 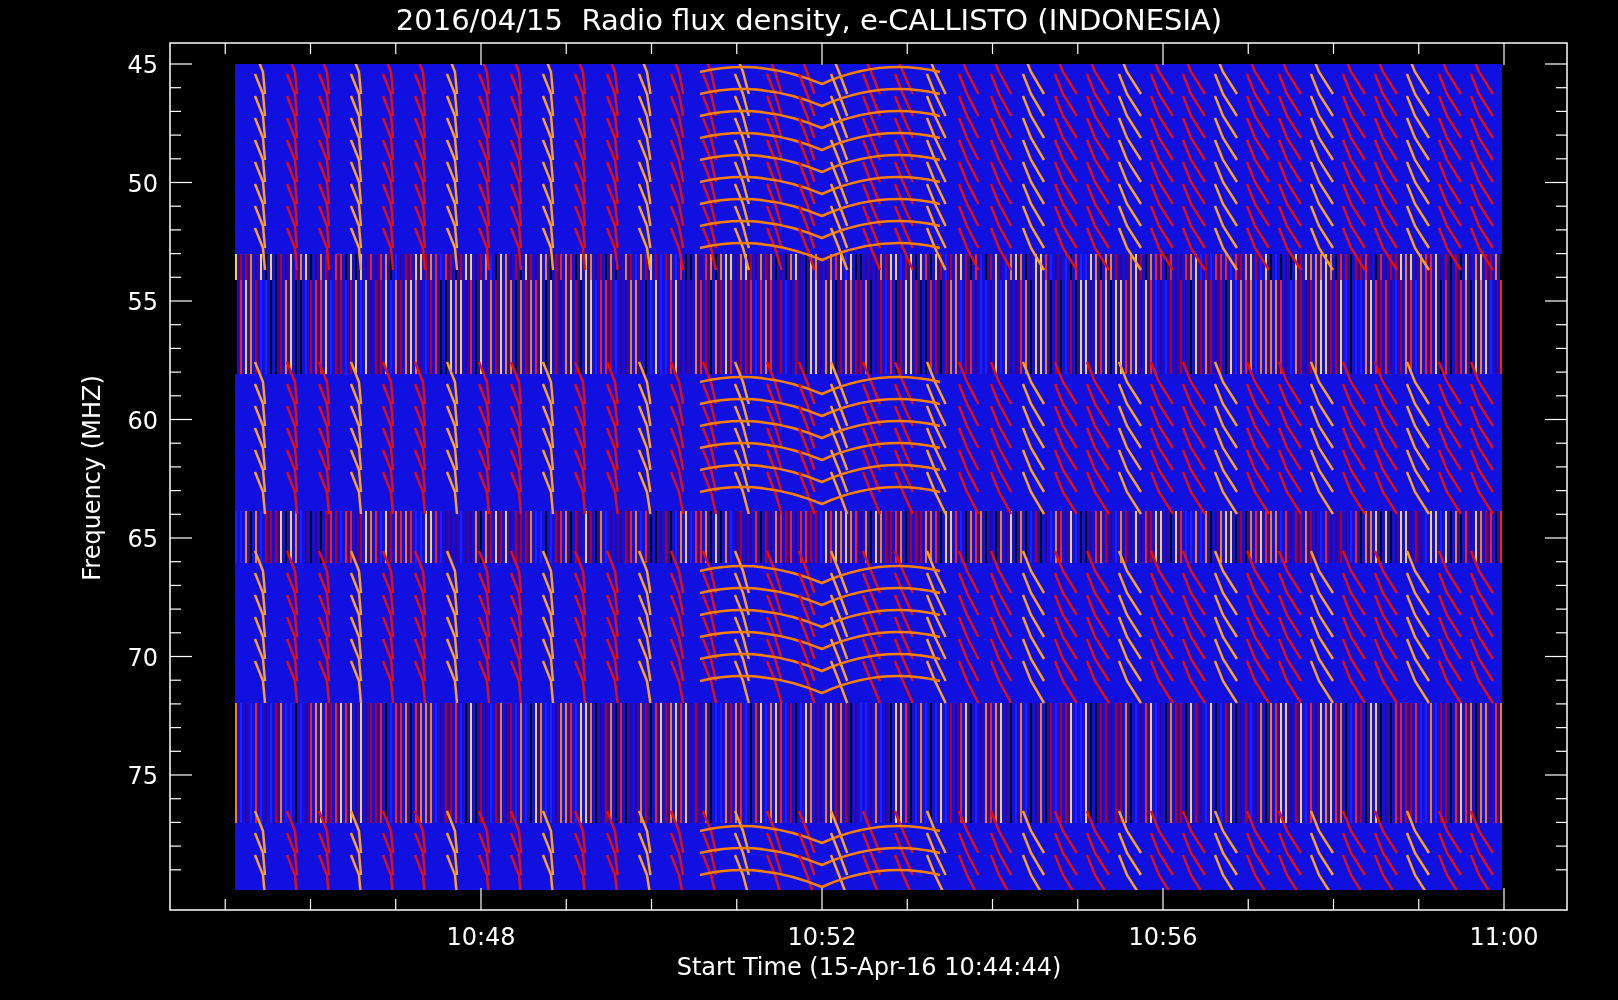 I want to click on y-tick-label: 75, so click(x=142, y=776).